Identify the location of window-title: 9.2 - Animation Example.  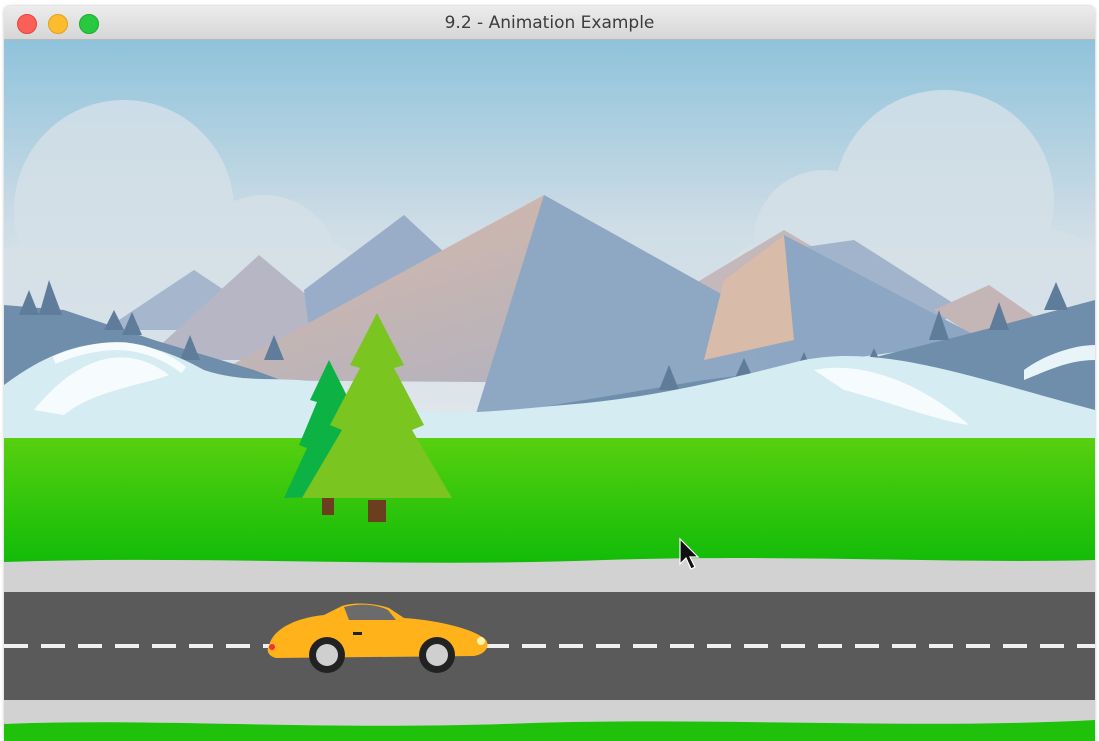
(549, 23).